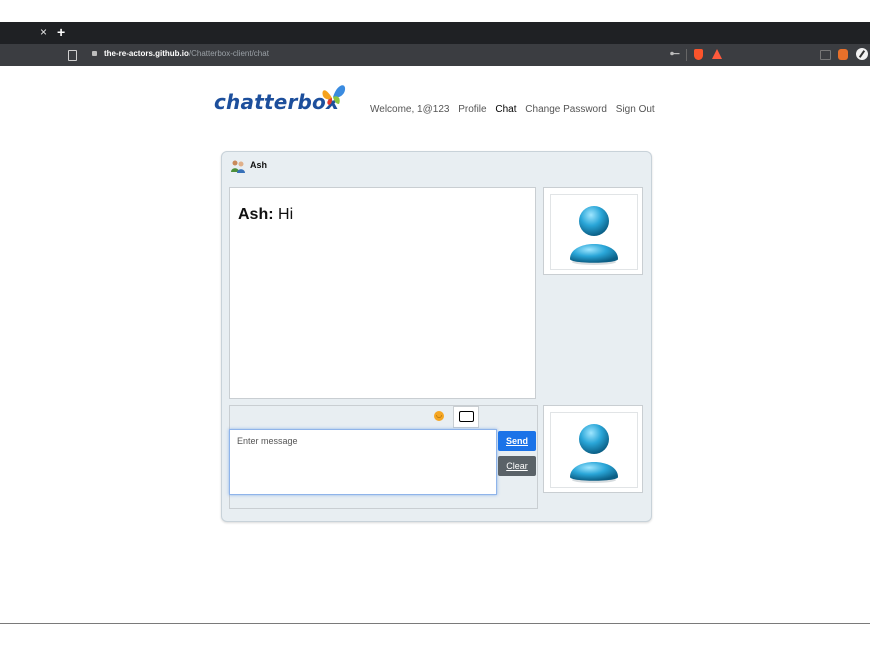 Image resolution: width=870 pixels, height=667 pixels. What do you see at coordinates (635, 109) in the screenshot?
I see `nav-sign-out-link: Sign Out` at bounding box center [635, 109].